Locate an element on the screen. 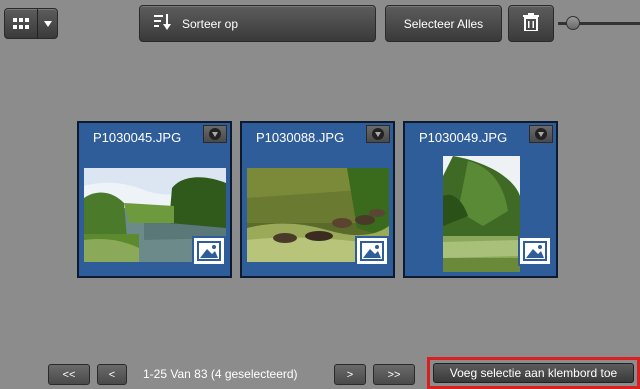  copy-selection-button: Voeg selectie aan klembord toe is located at coordinates (533, 373).